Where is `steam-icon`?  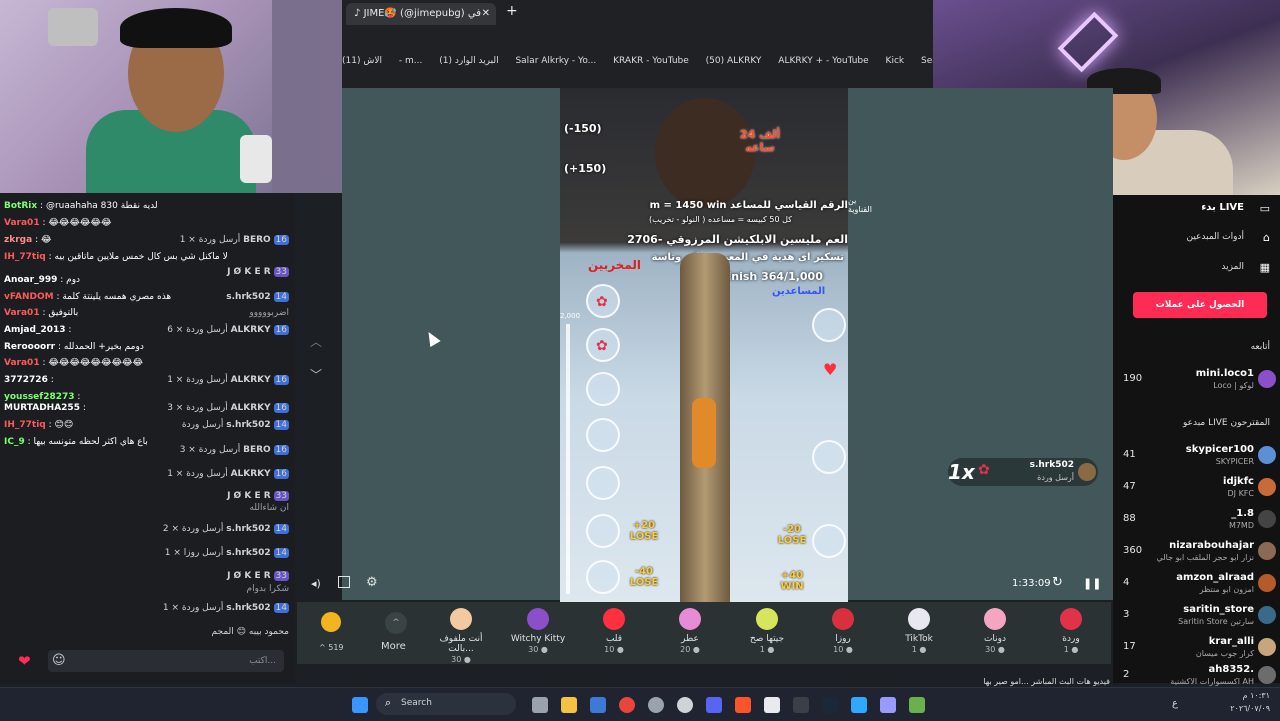
steam-icon is located at coordinates (830, 705).